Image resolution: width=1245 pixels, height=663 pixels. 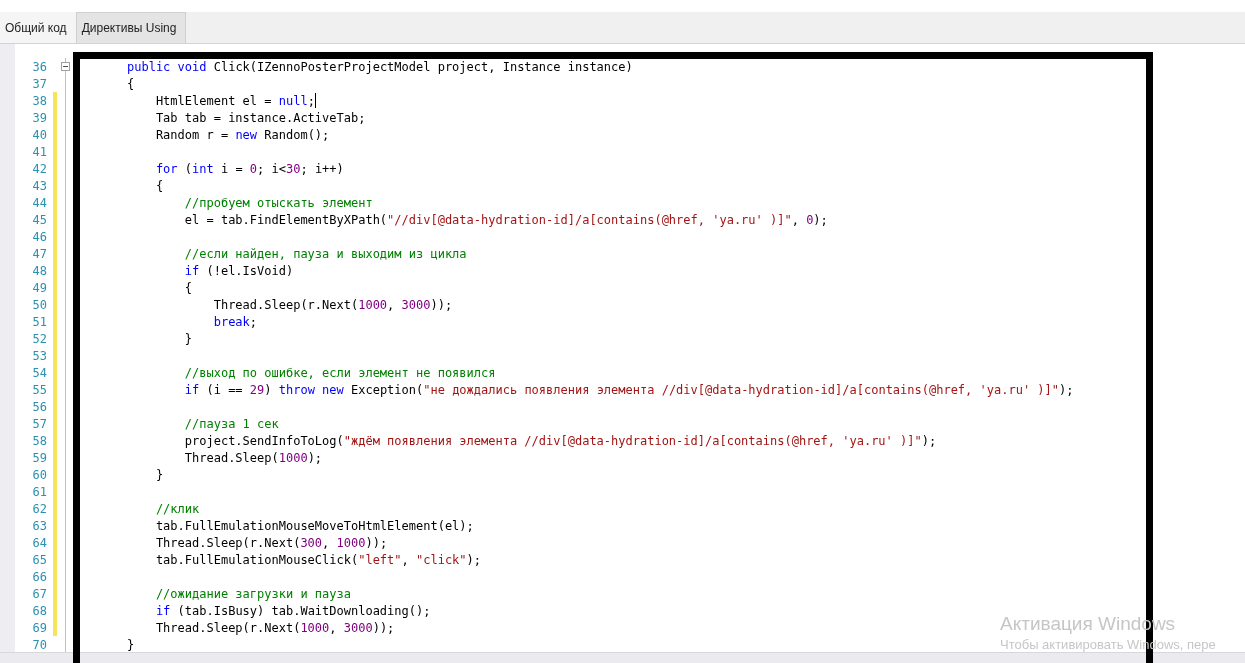 What do you see at coordinates (177, 508) in the screenshot?
I see `code-line: //клик` at bounding box center [177, 508].